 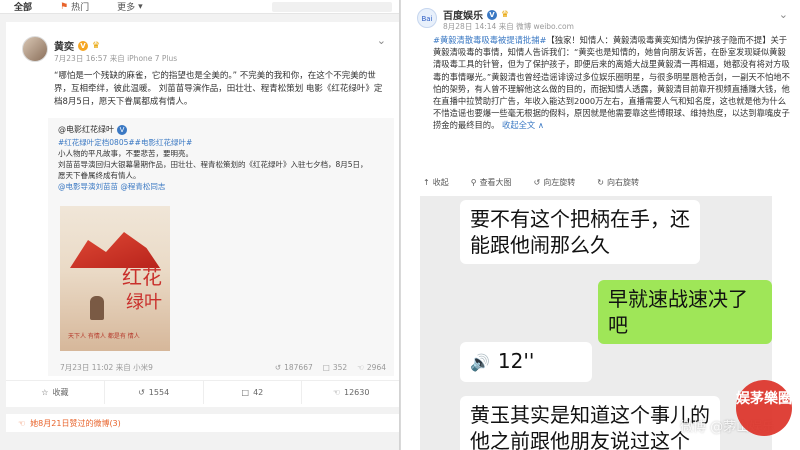 What do you see at coordinates (426, 182) in the screenshot?
I see `collapse-icon: ↑` at bounding box center [426, 182].